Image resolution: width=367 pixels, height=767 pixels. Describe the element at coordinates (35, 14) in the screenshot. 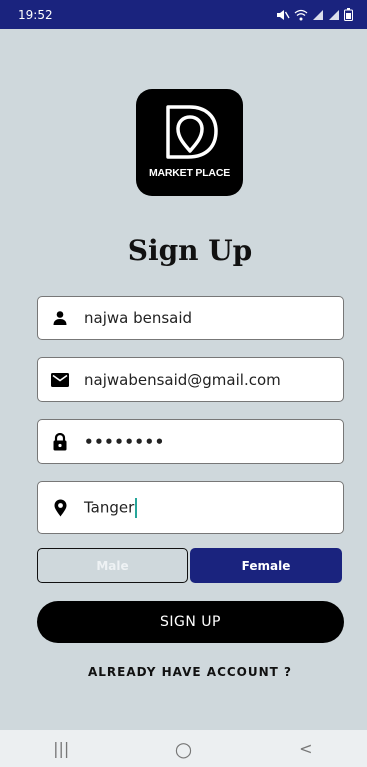

I see `status-time: 19:52` at that location.